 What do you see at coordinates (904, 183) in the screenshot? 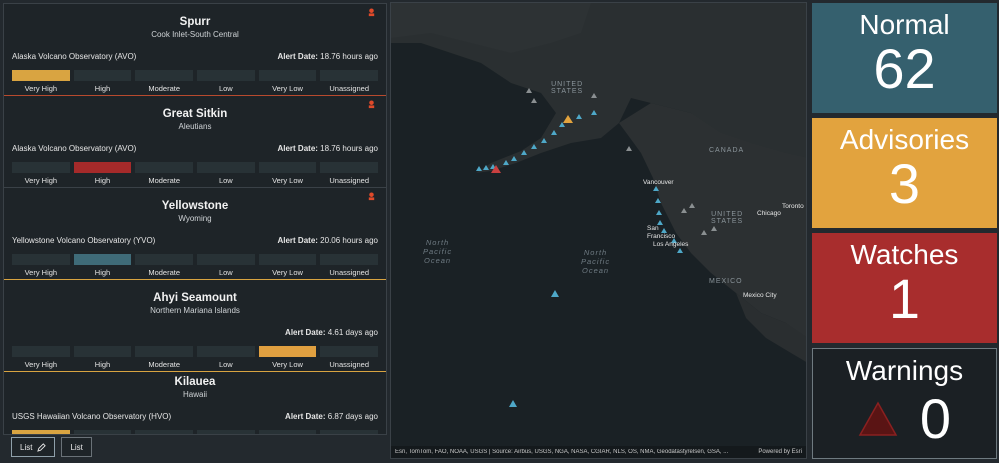
I see `stat-advisories-value: 3` at bounding box center [904, 183].